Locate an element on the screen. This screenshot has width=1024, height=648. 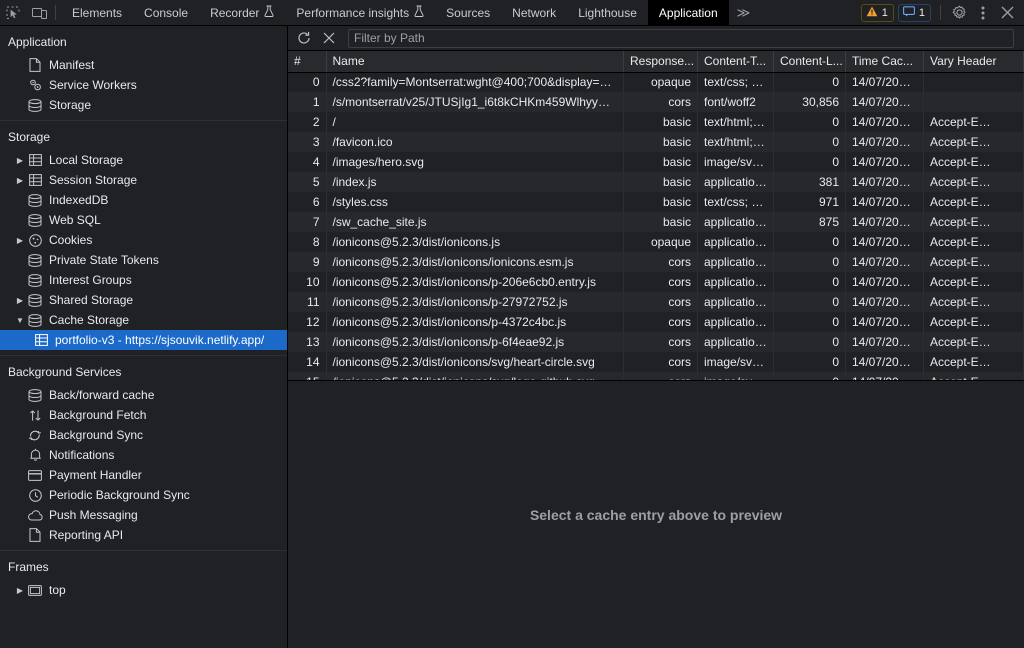
message-count-badge: 1 is located at coordinates (914, 12).